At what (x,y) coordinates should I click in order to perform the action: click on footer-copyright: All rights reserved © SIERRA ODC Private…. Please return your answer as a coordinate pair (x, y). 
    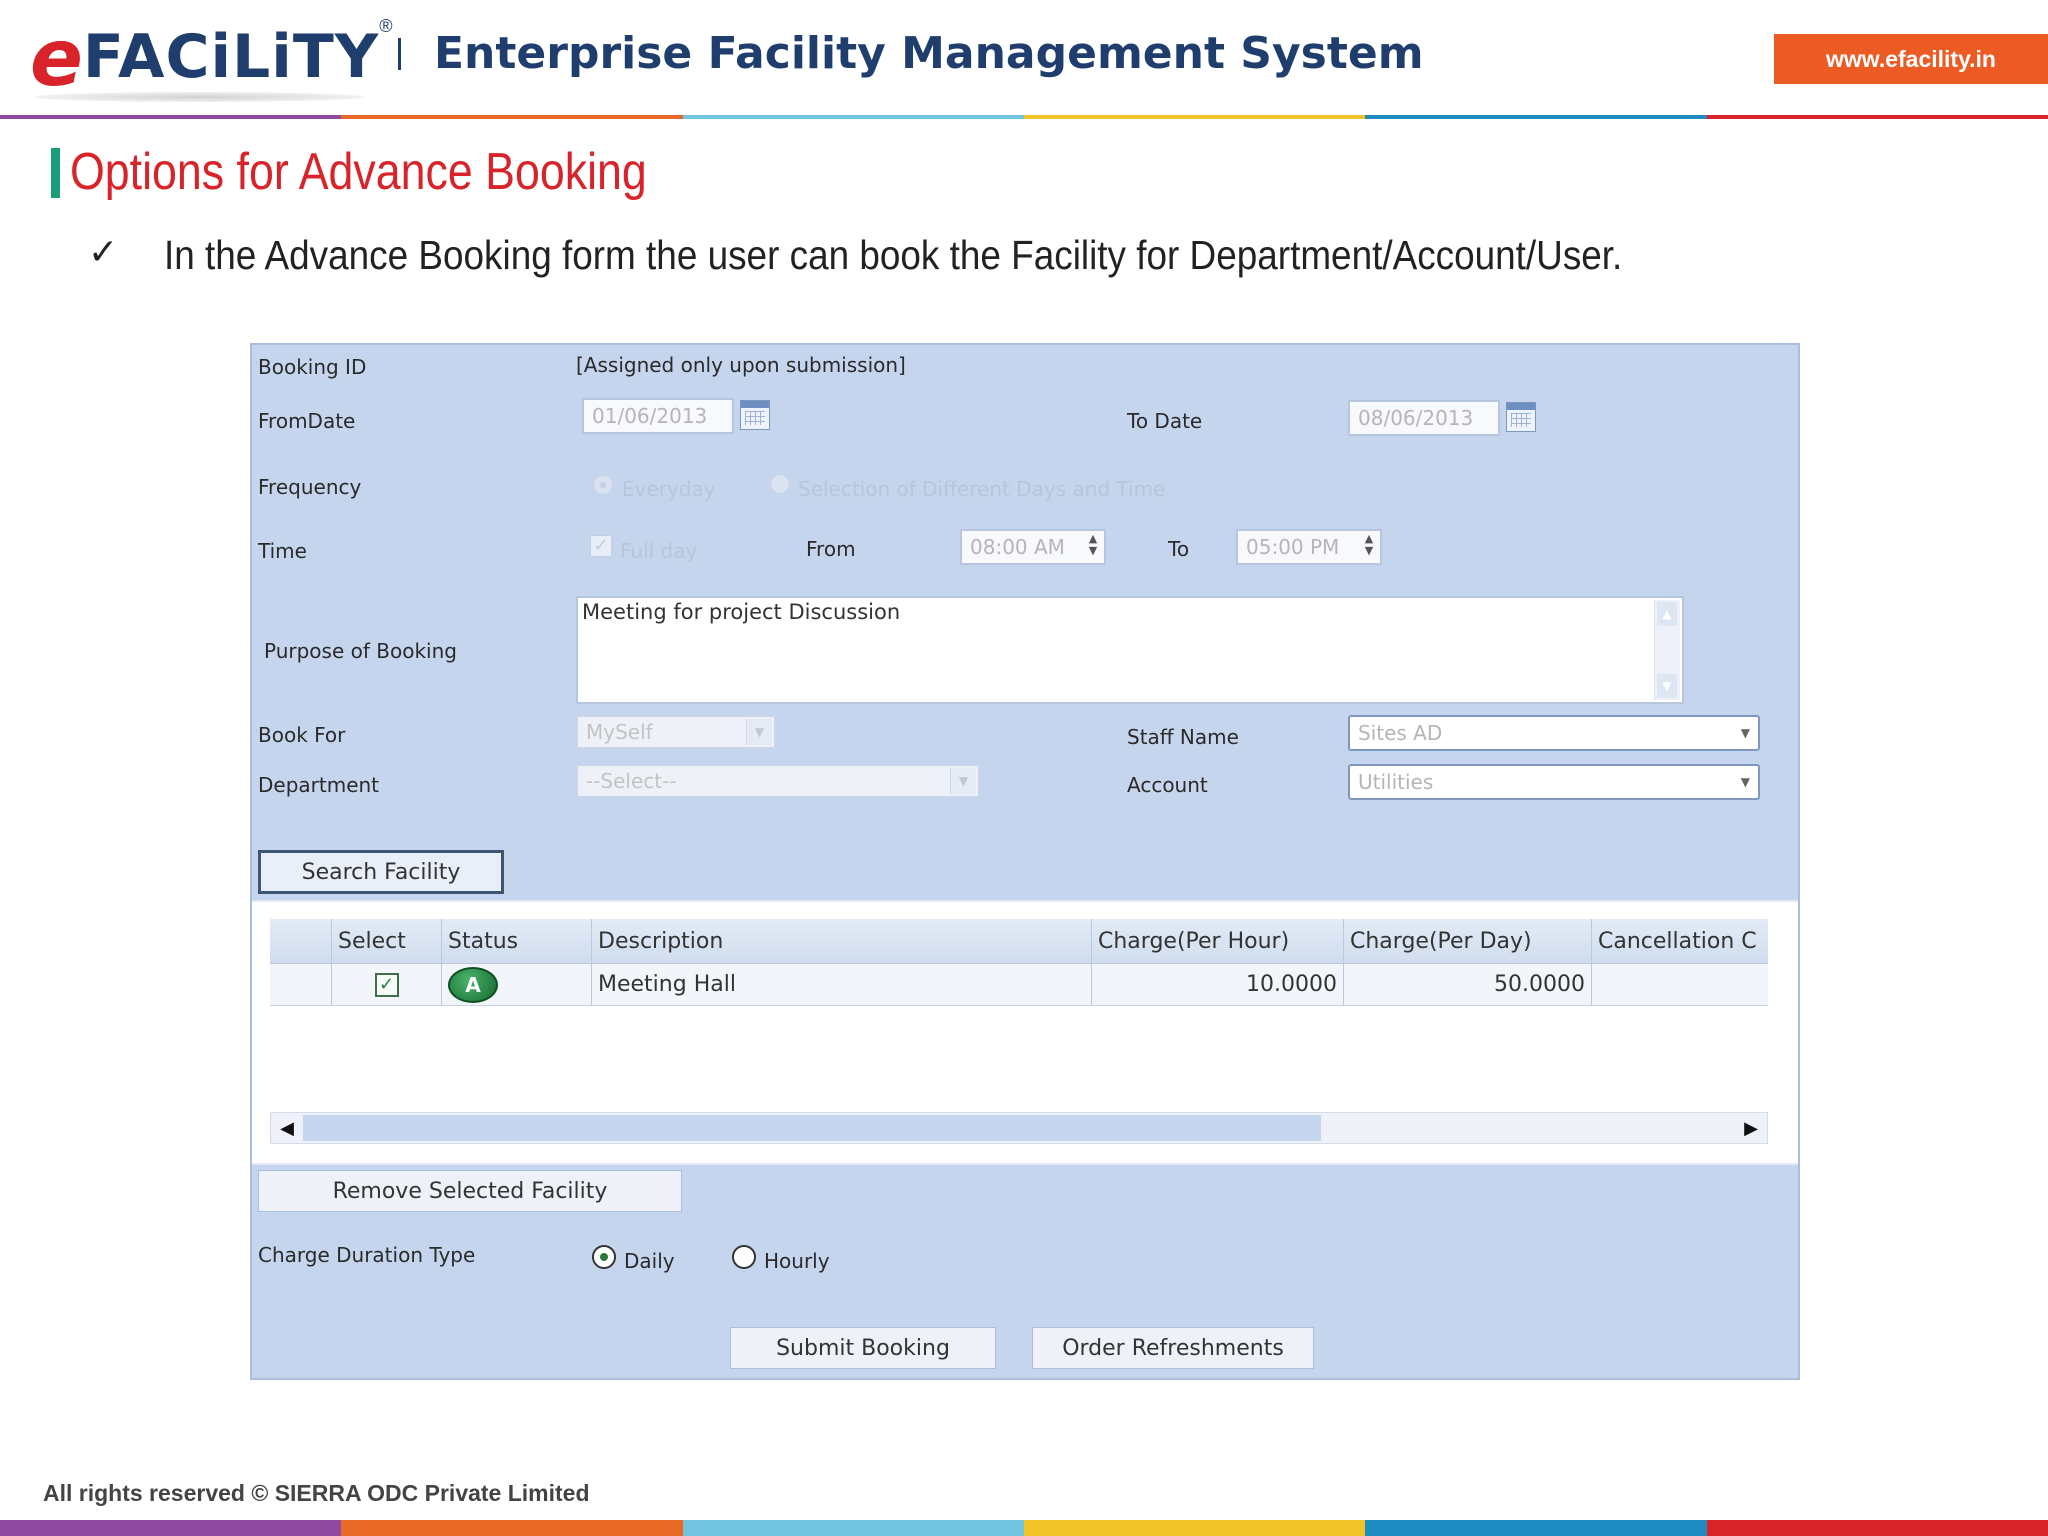
    Looking at the image, I should click on (316, 1493).